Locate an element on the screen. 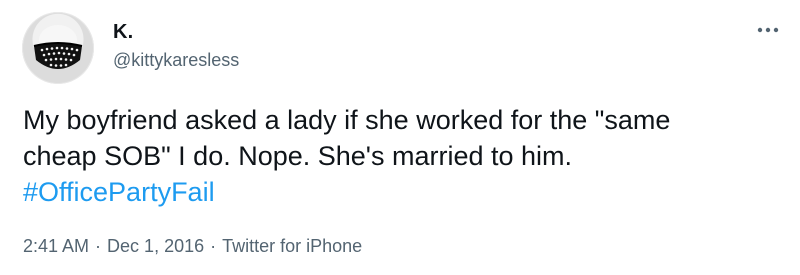 The height and width of the screenshot is (275, 800). more-options-button is located at coordinates (768, 30).